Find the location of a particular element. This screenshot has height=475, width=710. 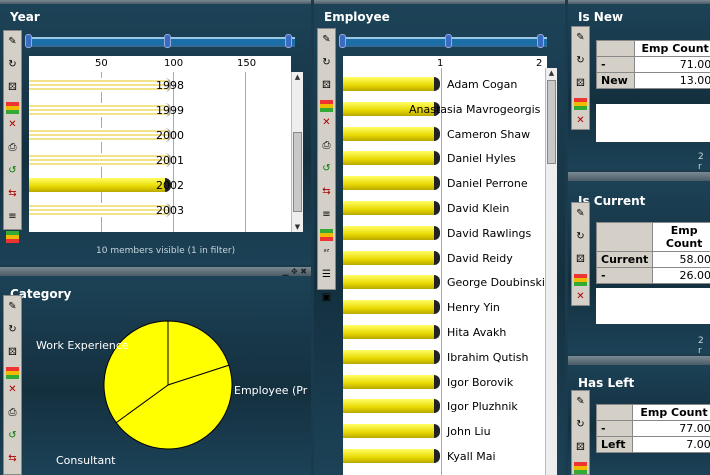

table-row: - 71.00 is located at coordinates (652, 64).